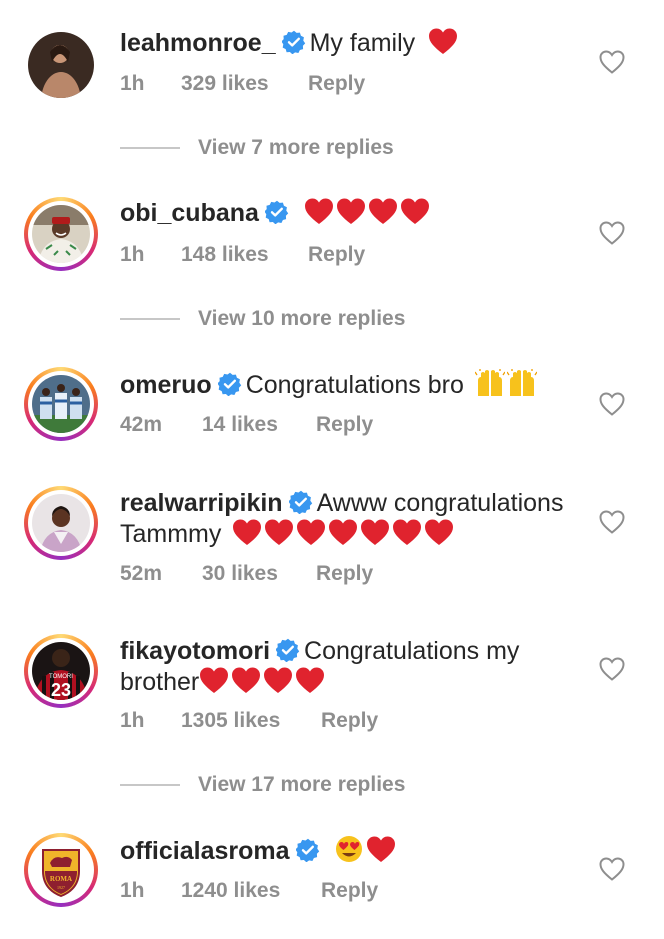 The image size is (664, 939). What do you see at coordinates (166, 385) in the screenshot?
I see `username: omeruo` at bounding box center [166, 385].